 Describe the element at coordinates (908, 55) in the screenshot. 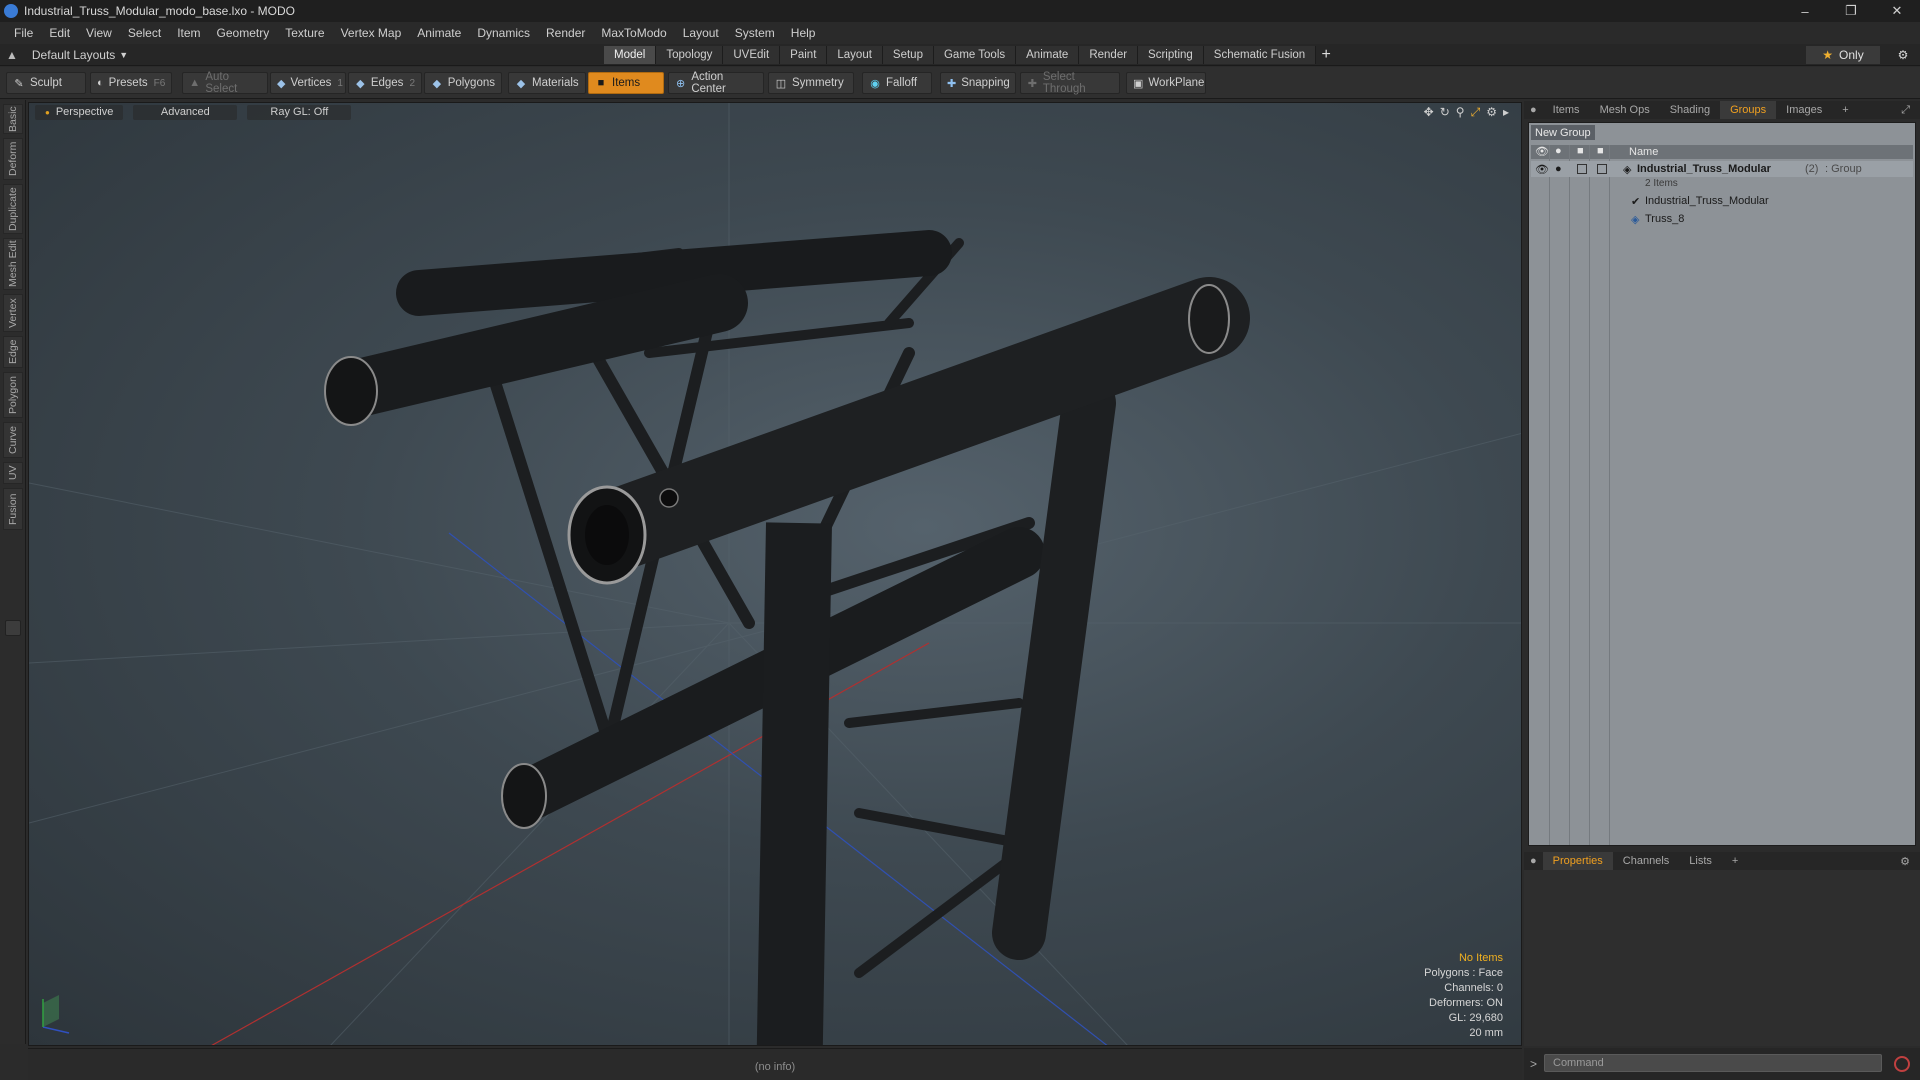

I see `tab-setup: Setup` at that location.